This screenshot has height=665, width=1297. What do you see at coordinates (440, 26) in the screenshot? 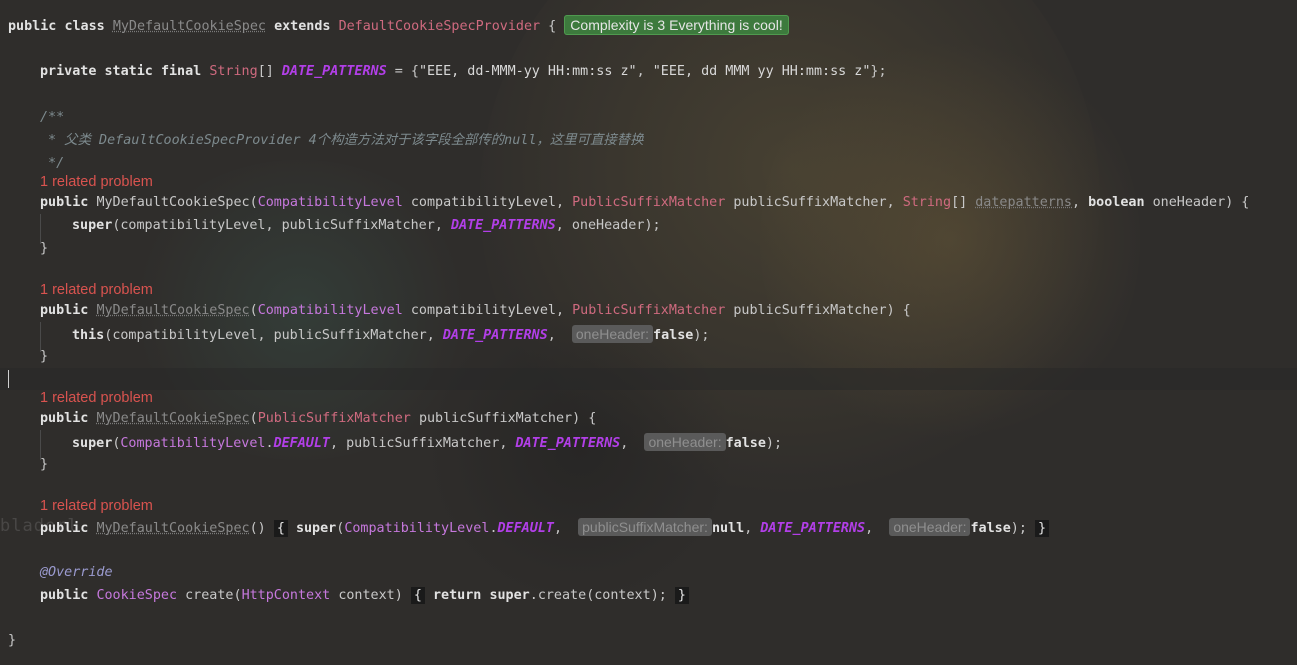
I see `parent-class-name: DefaultCookieSpecProvider` at bounding box center [440, 26].